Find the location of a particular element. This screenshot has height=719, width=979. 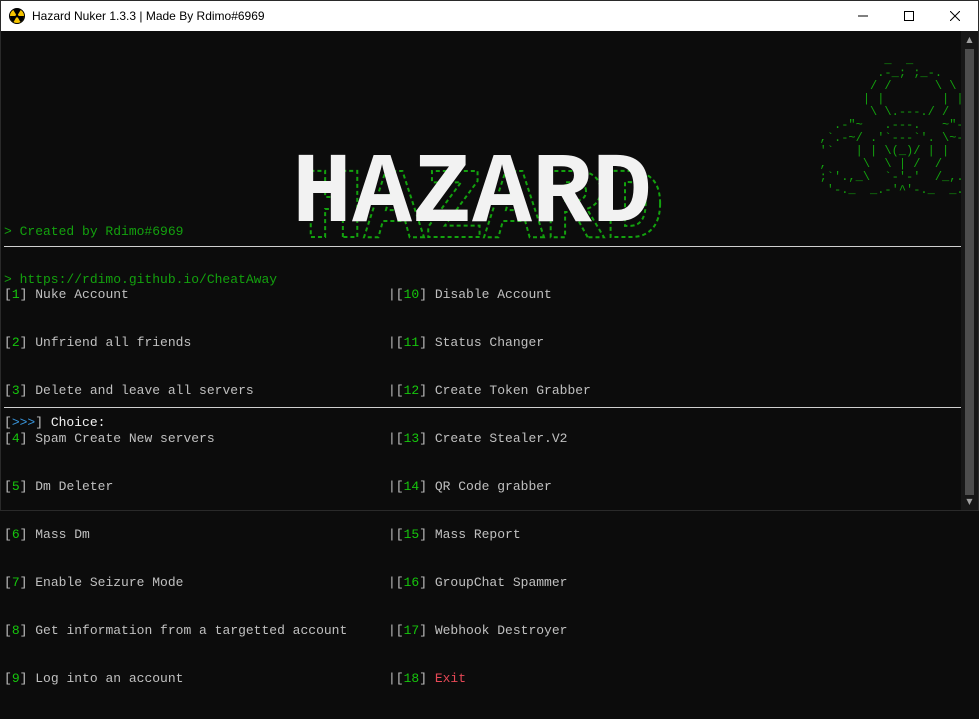

window-controls is located at coordinates (909, 16).